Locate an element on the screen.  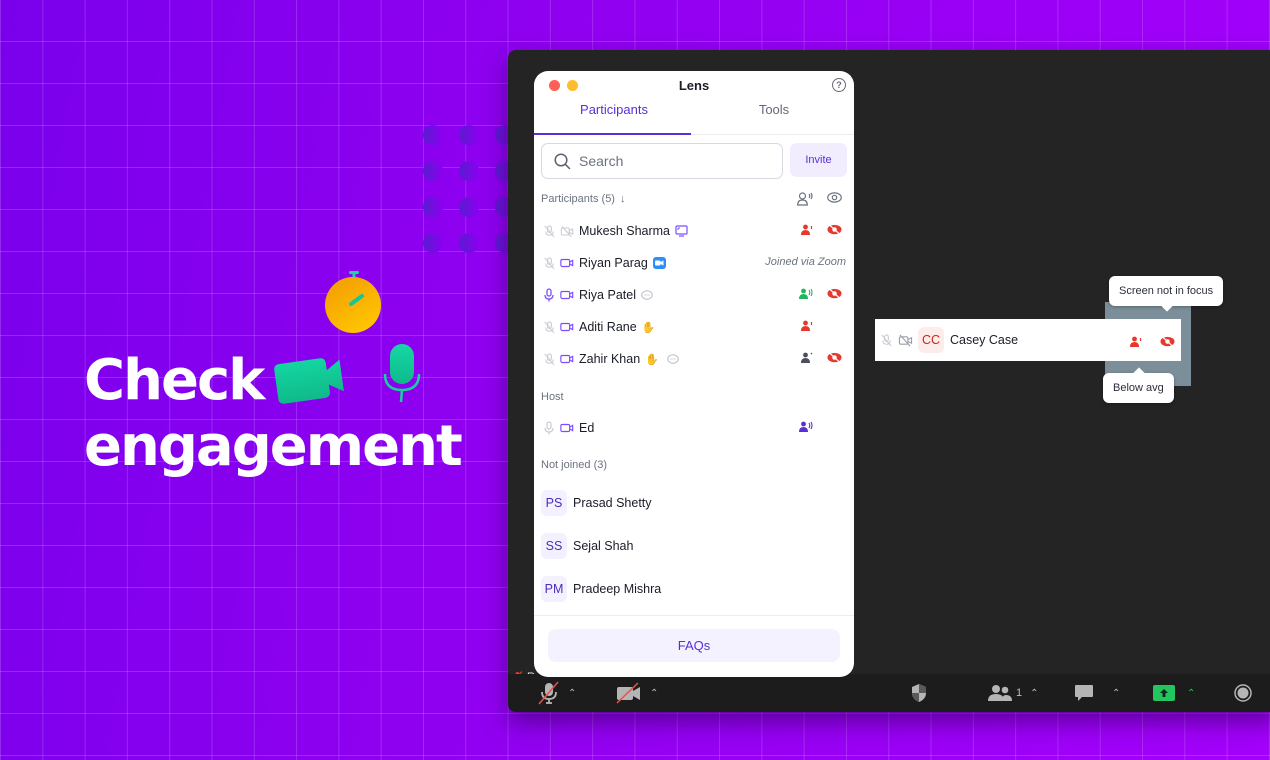
participants-button: 1 ⌃ is located at coordinates (1013, 693).